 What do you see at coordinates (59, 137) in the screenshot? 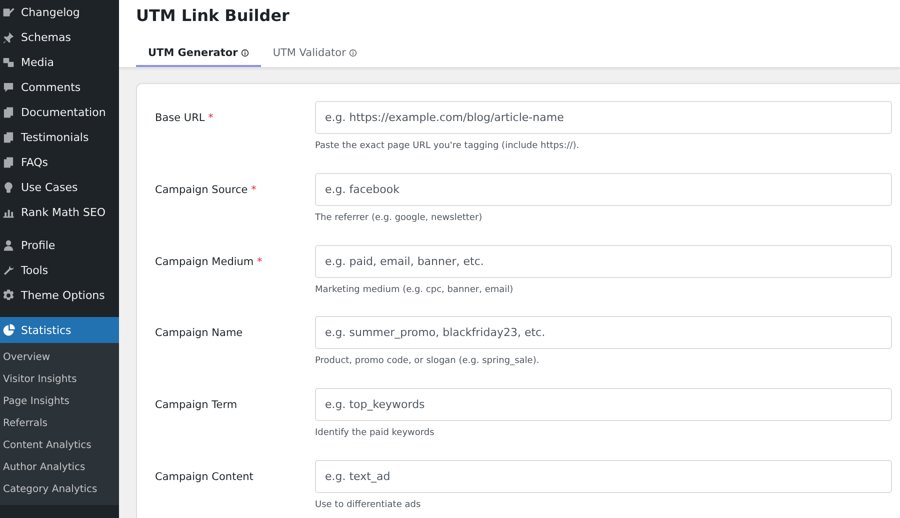
I see `sidebar-item: Testimonials` at bounding box center [59, 137].